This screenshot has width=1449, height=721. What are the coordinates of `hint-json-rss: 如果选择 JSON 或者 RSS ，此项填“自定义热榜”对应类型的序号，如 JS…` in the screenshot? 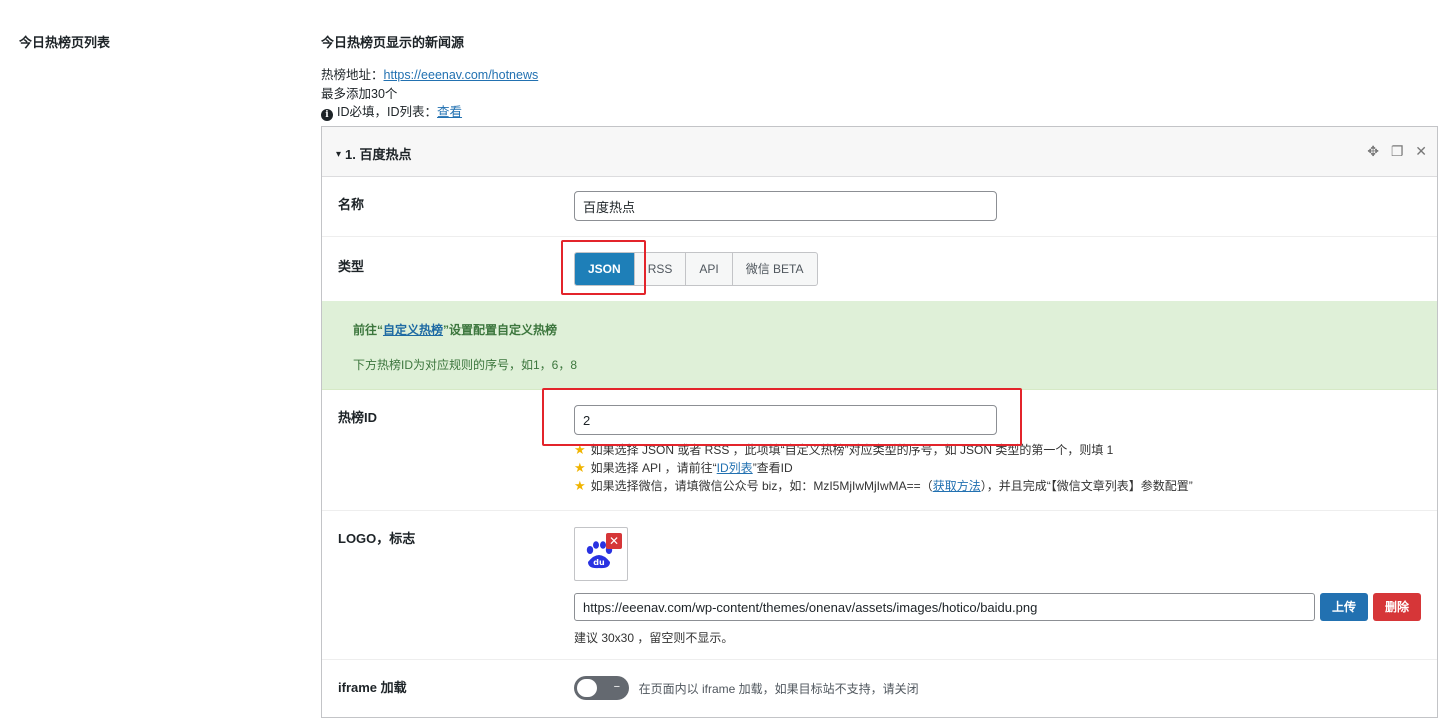 It's located at (852, 450).